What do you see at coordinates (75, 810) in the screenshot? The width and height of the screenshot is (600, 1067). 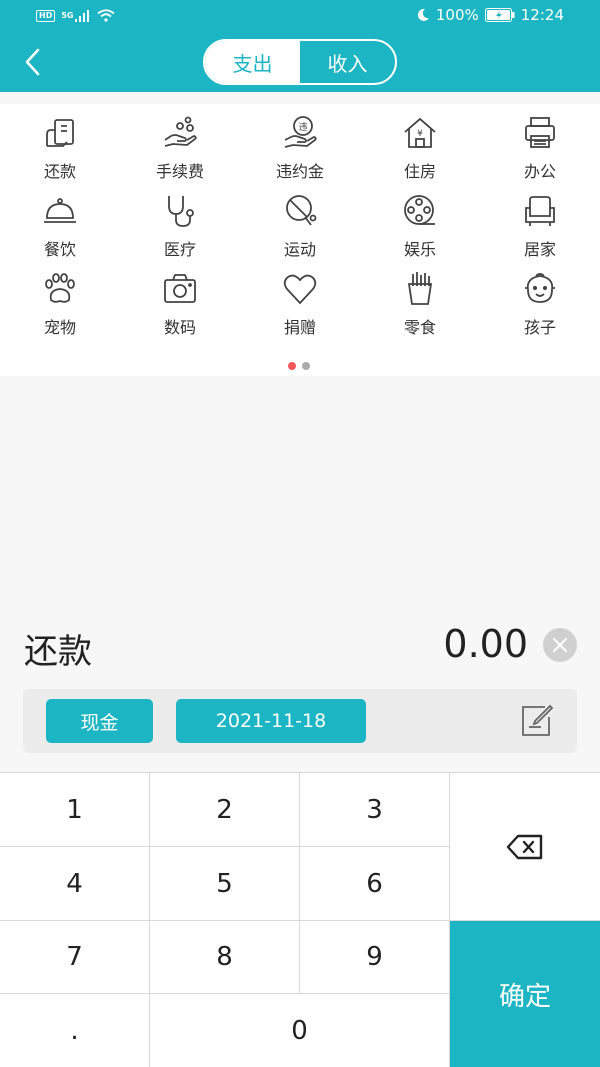 I see `key-1: 1` at bounding box center [75, 810].